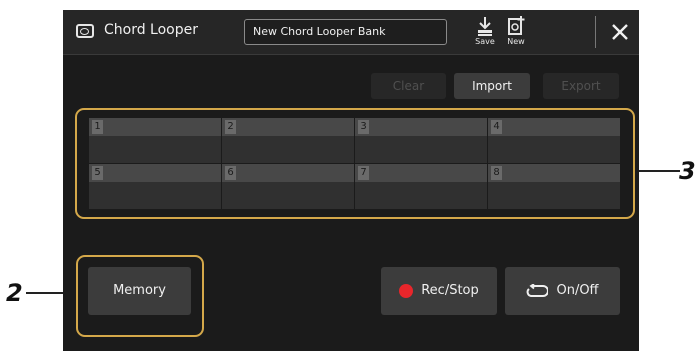  What do you see at coordinates (288, 127) in the screenshot?
I see `slot-header: 2` at bounding box center [288, 127].